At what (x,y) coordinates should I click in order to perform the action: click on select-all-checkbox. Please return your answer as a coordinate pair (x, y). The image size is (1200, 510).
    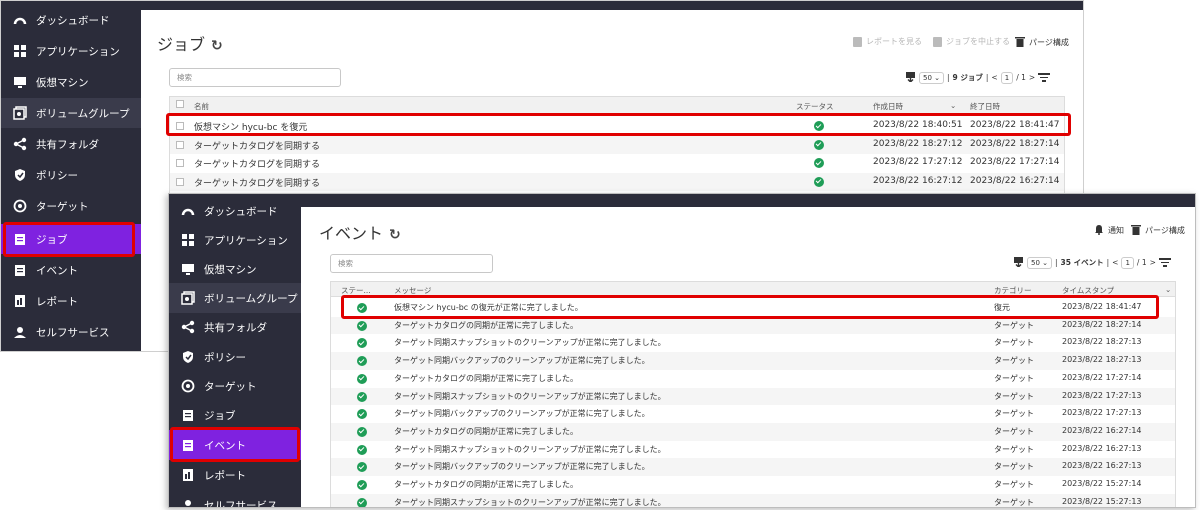
    Looking at the image, I should click on (180, 104).